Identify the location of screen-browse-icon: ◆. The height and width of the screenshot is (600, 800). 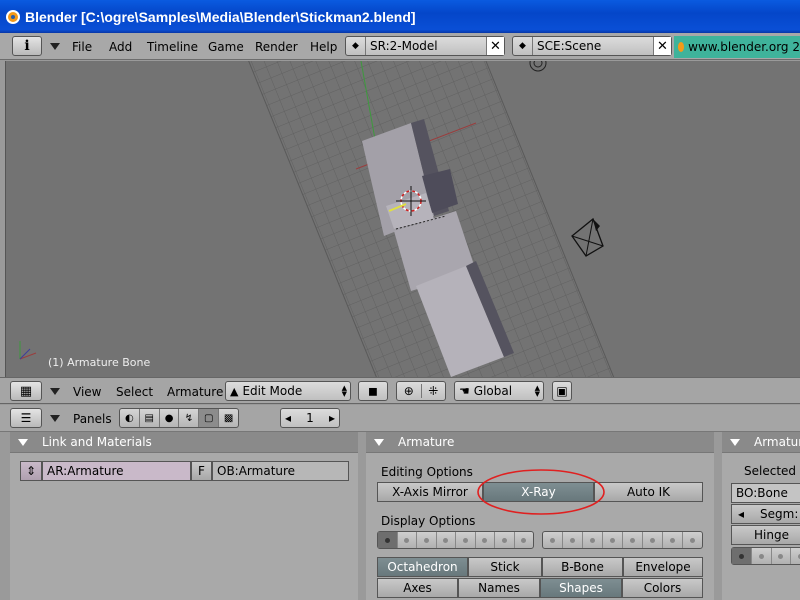
(356, 46).